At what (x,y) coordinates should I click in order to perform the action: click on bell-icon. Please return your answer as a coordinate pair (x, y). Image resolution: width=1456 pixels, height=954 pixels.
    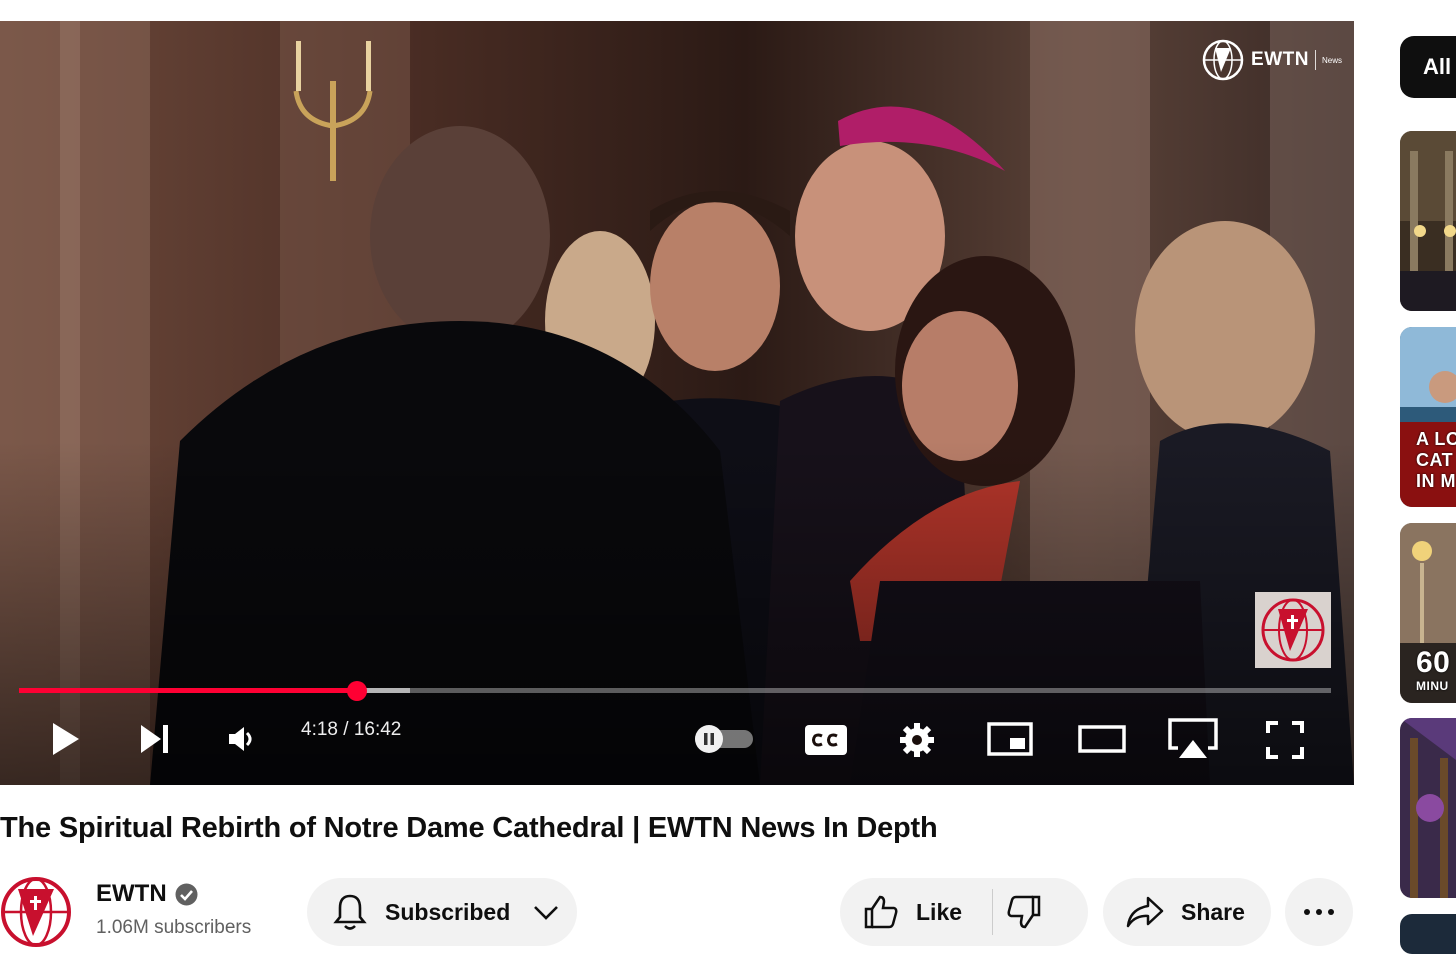
    Looking at the image, I should click on (350, 912).